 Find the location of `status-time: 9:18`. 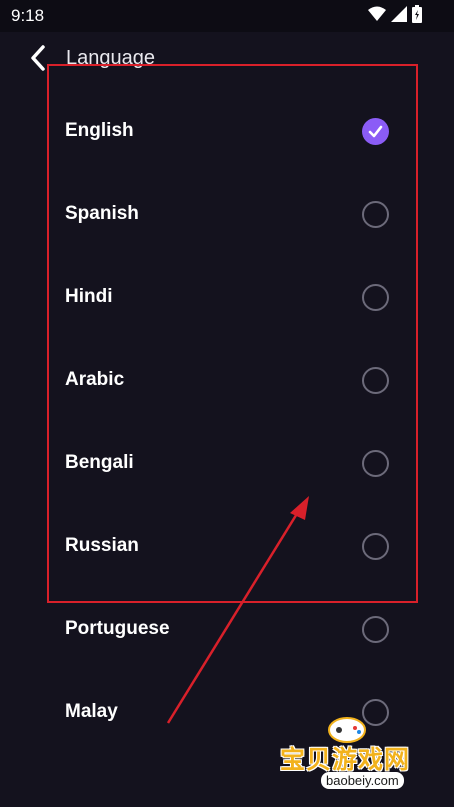

status-time: 9:18 is located at coordinates (28, 15).